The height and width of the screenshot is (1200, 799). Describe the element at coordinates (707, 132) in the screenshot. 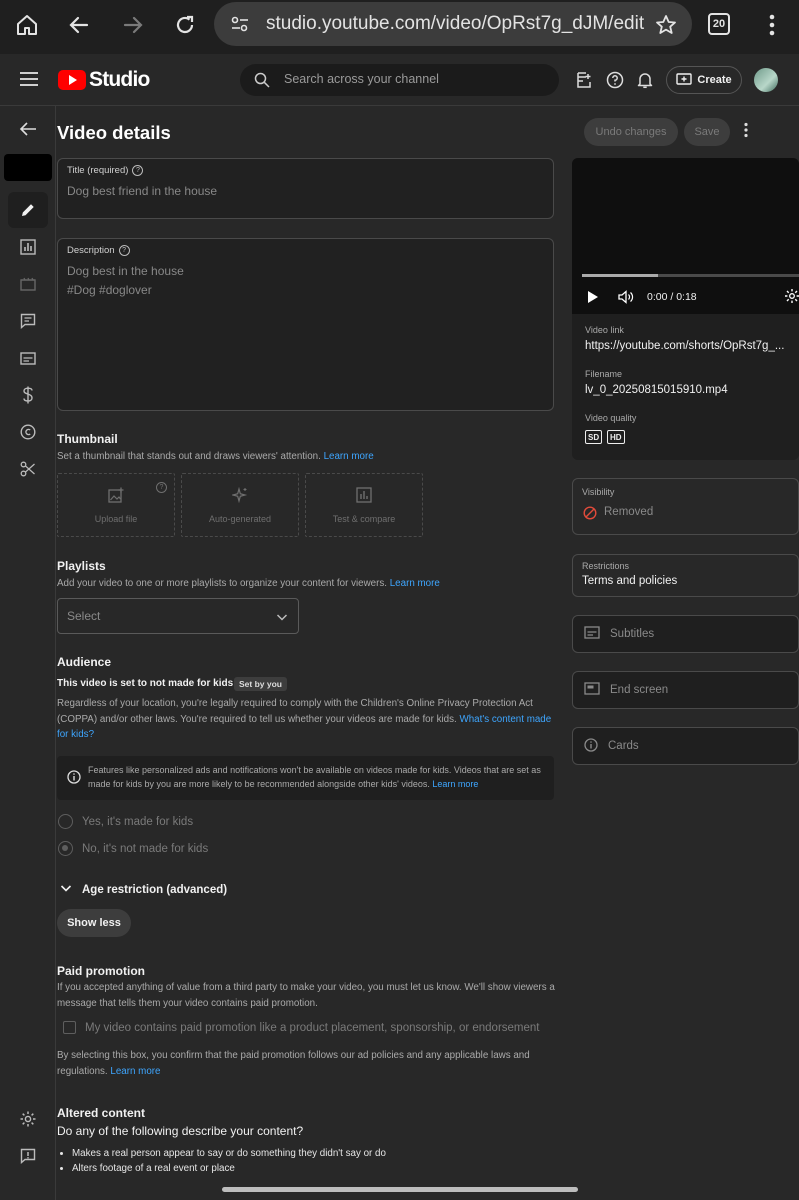

I see `save-button: Save` at that location.